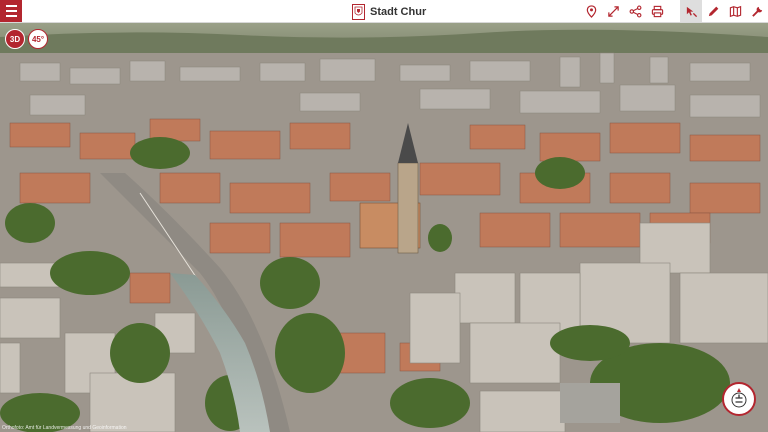  I want to click on view-controls: 3D 45°, so click(26, 39).